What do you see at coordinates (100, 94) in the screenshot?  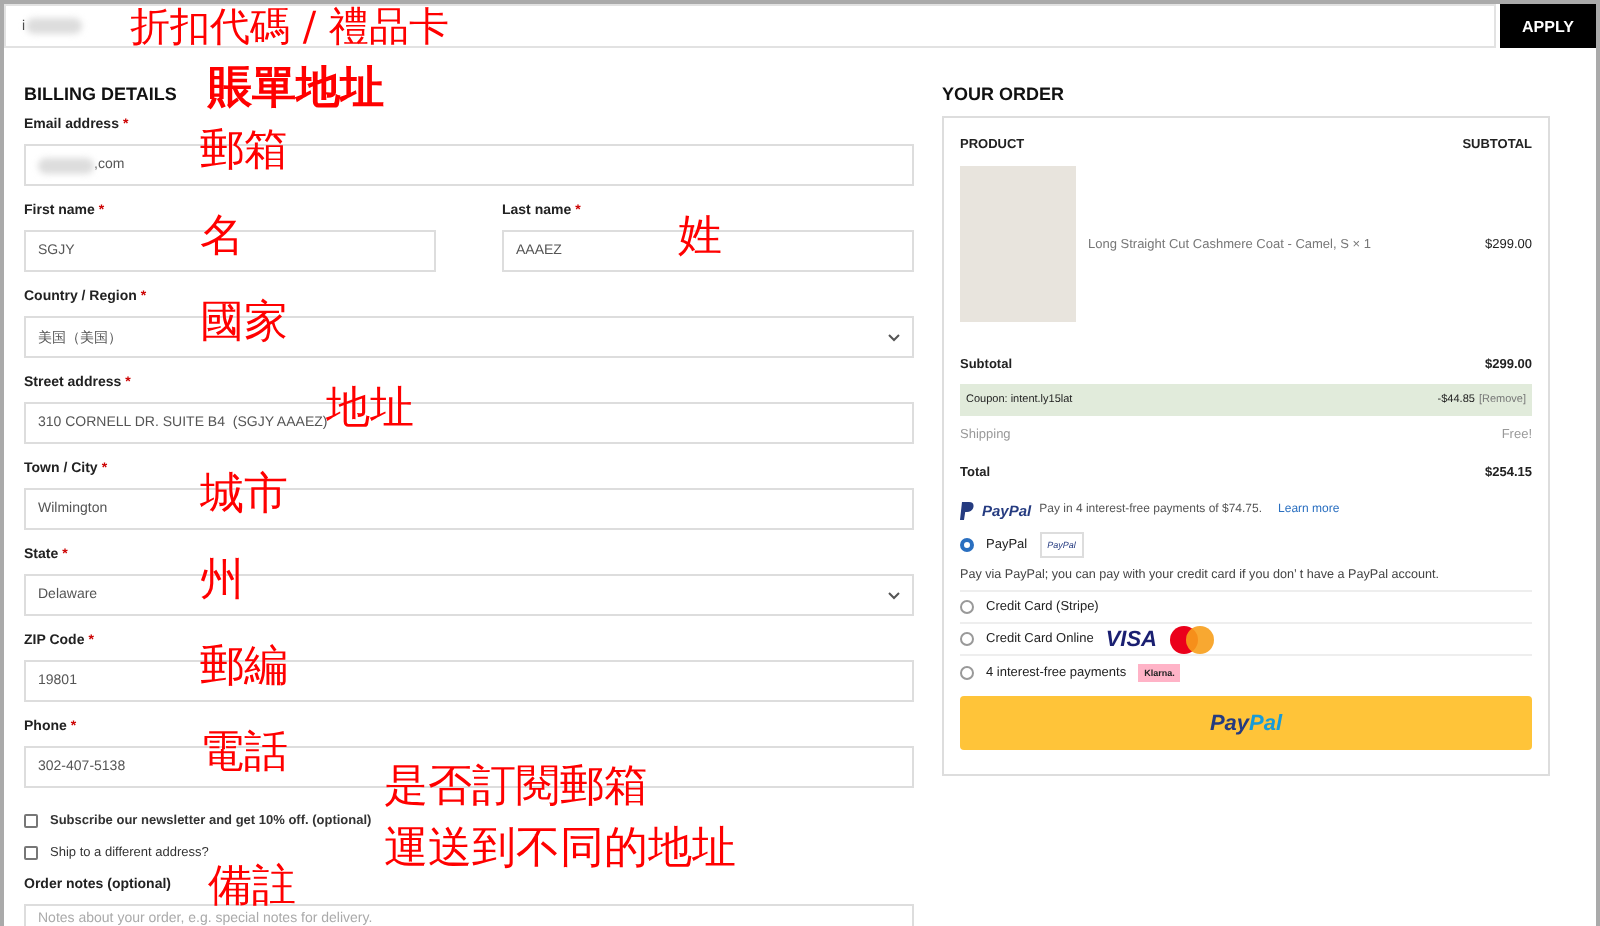 I see `section-heading: BILLING DETAILS` at bounding box center [100, 94].